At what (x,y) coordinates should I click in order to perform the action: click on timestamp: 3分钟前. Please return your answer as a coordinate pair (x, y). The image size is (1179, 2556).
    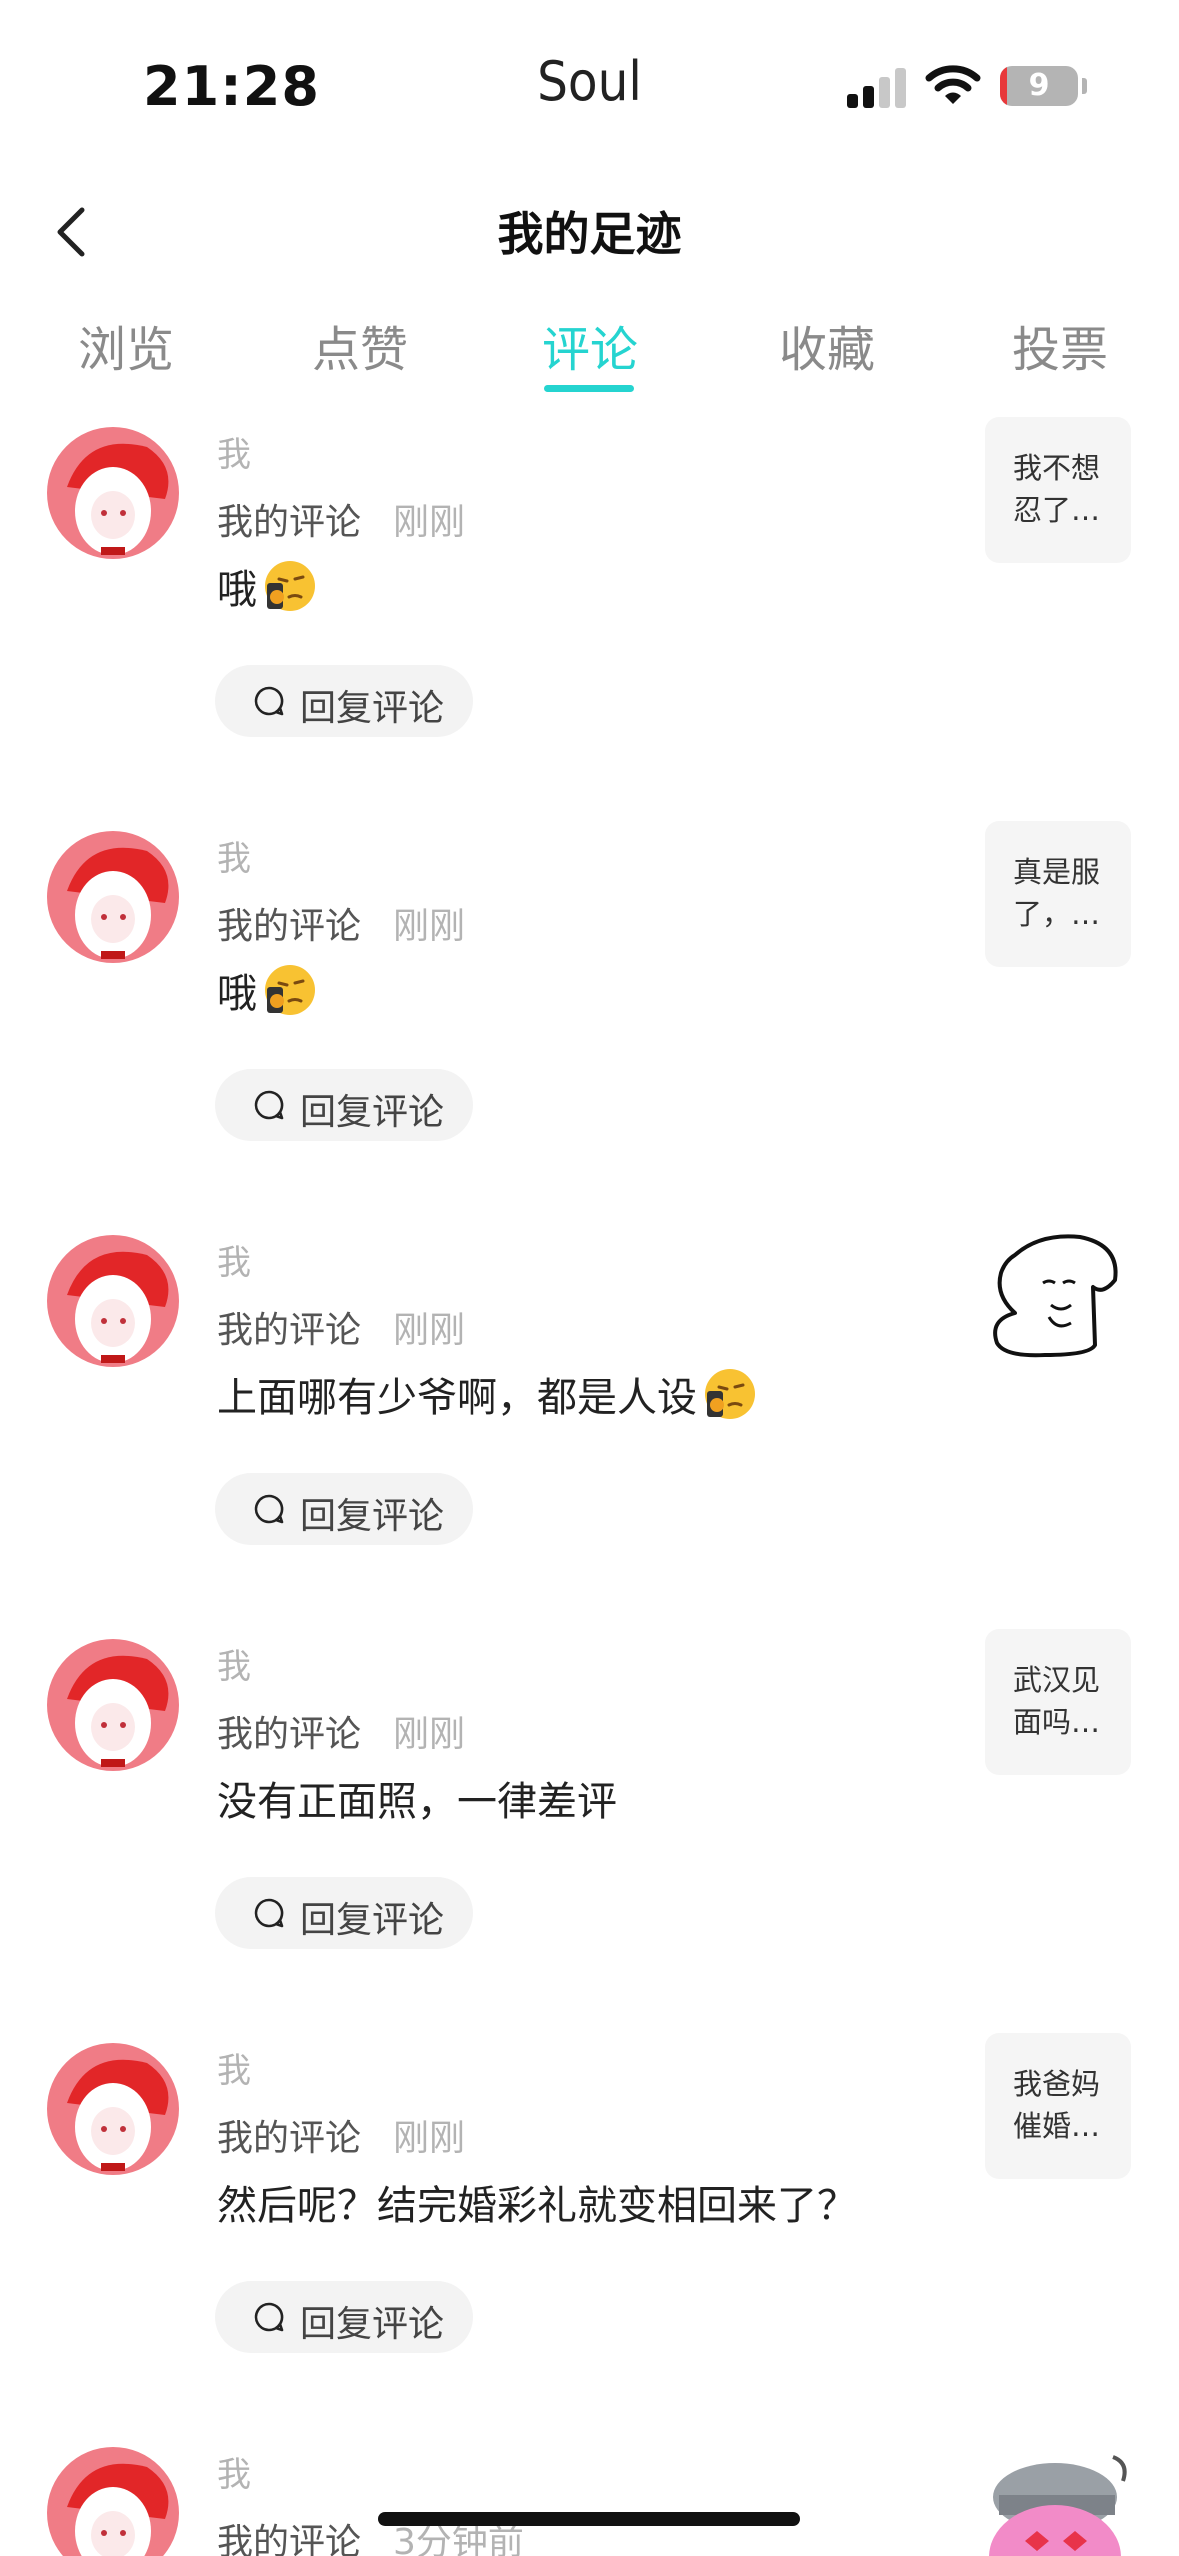
    Looking at the image, I should click on (458, 2539).